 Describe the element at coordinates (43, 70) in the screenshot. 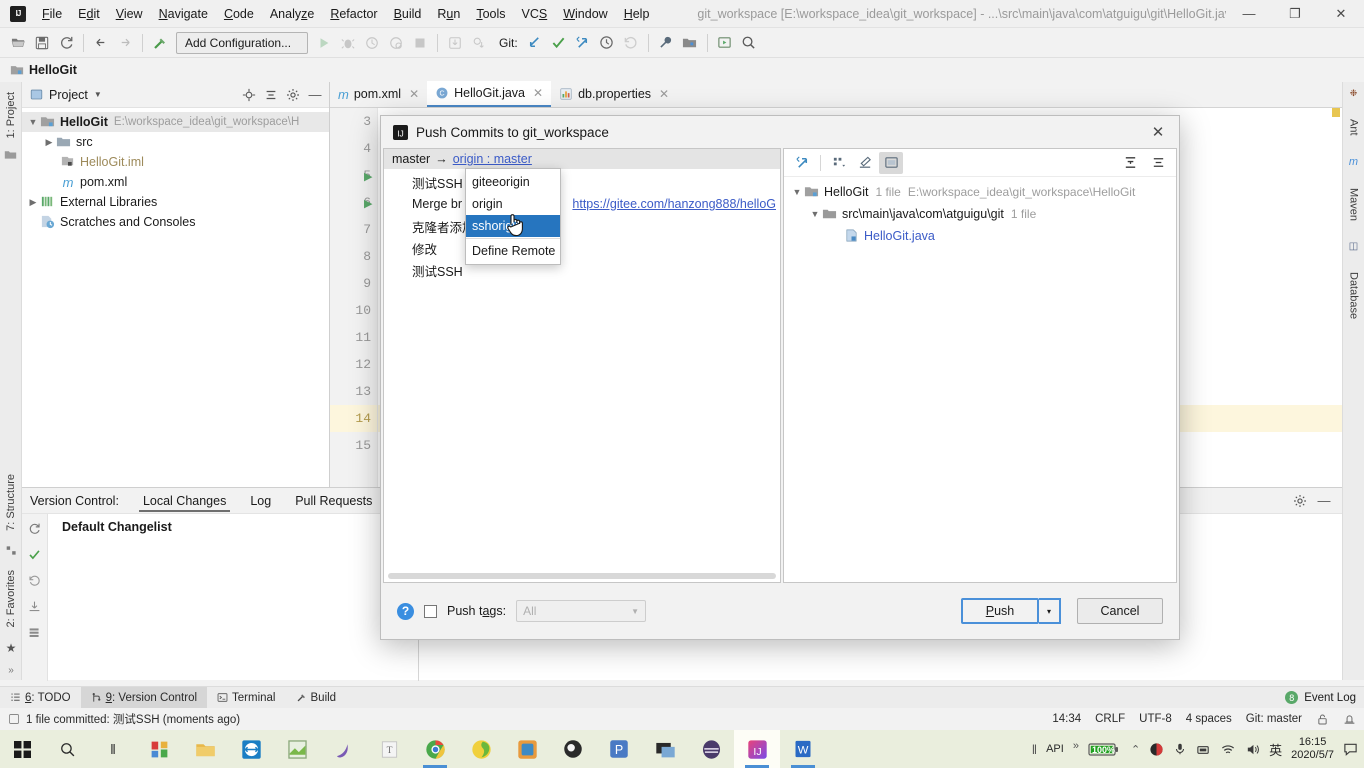

I see `breadcrumb-project: HelloGit` at that location.